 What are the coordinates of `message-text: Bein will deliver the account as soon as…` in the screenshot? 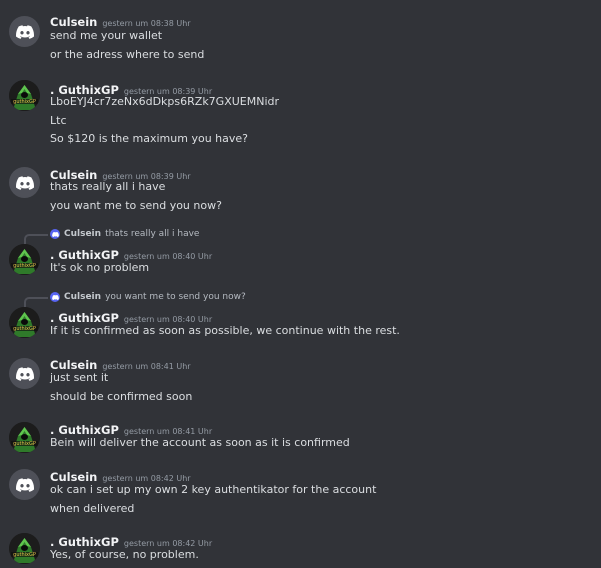 It's located at (200, 442).